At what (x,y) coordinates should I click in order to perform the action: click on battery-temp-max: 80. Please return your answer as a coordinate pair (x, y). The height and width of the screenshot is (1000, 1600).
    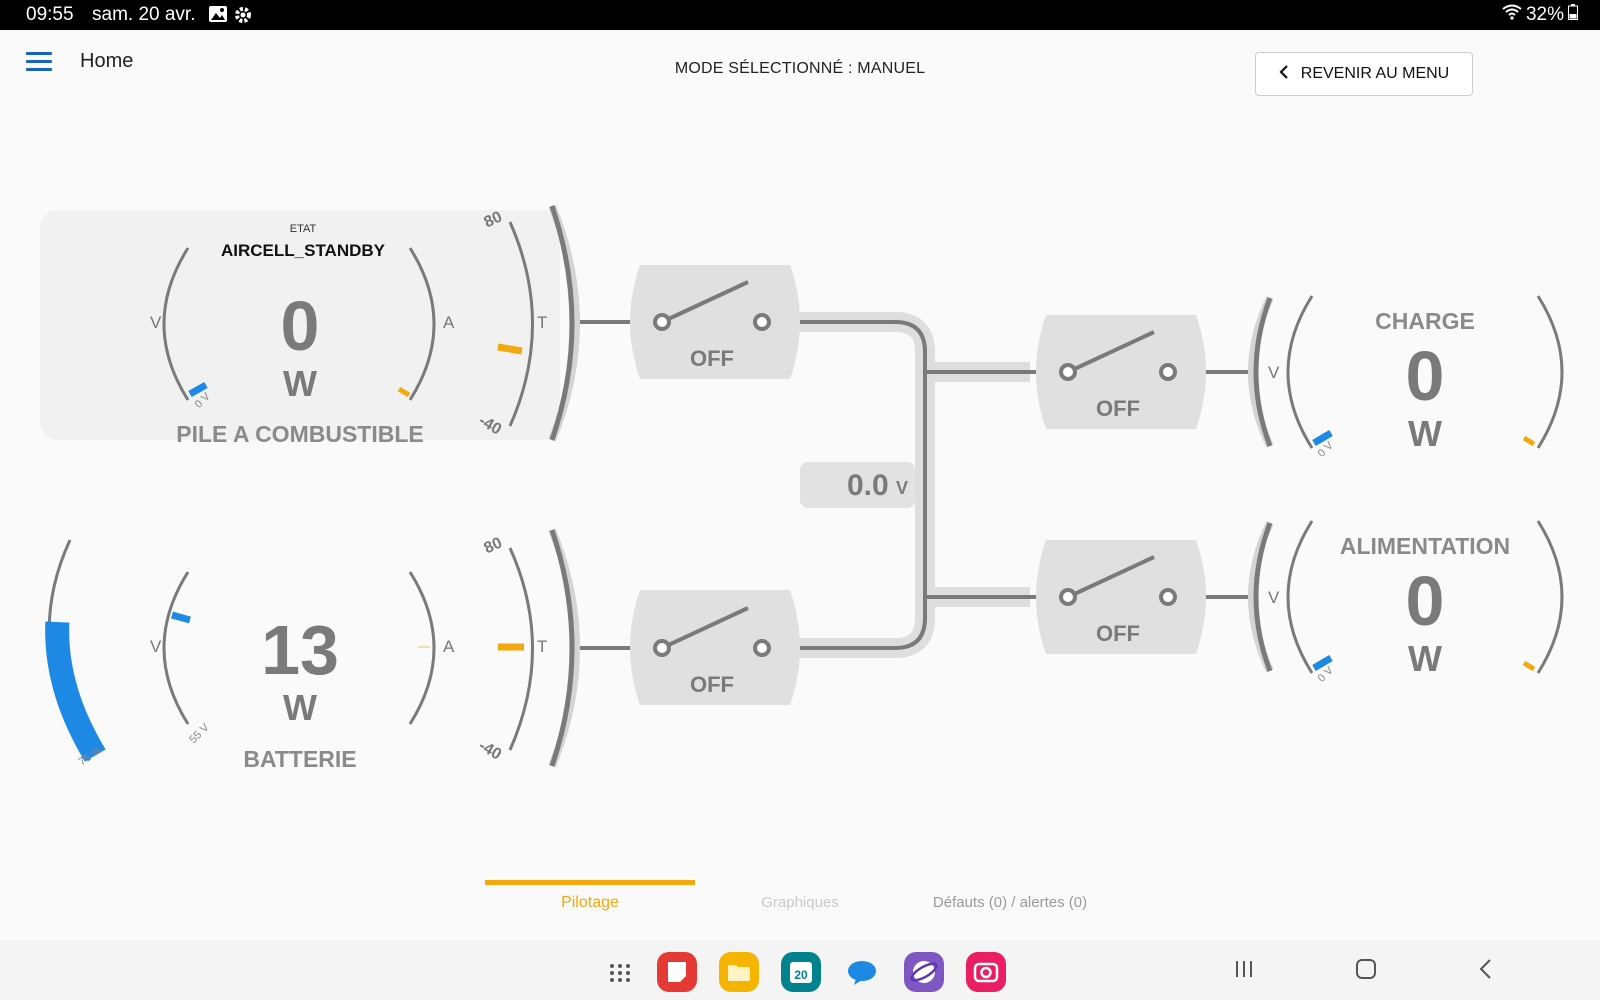
    Looking at the image, I should click on (493, 545).